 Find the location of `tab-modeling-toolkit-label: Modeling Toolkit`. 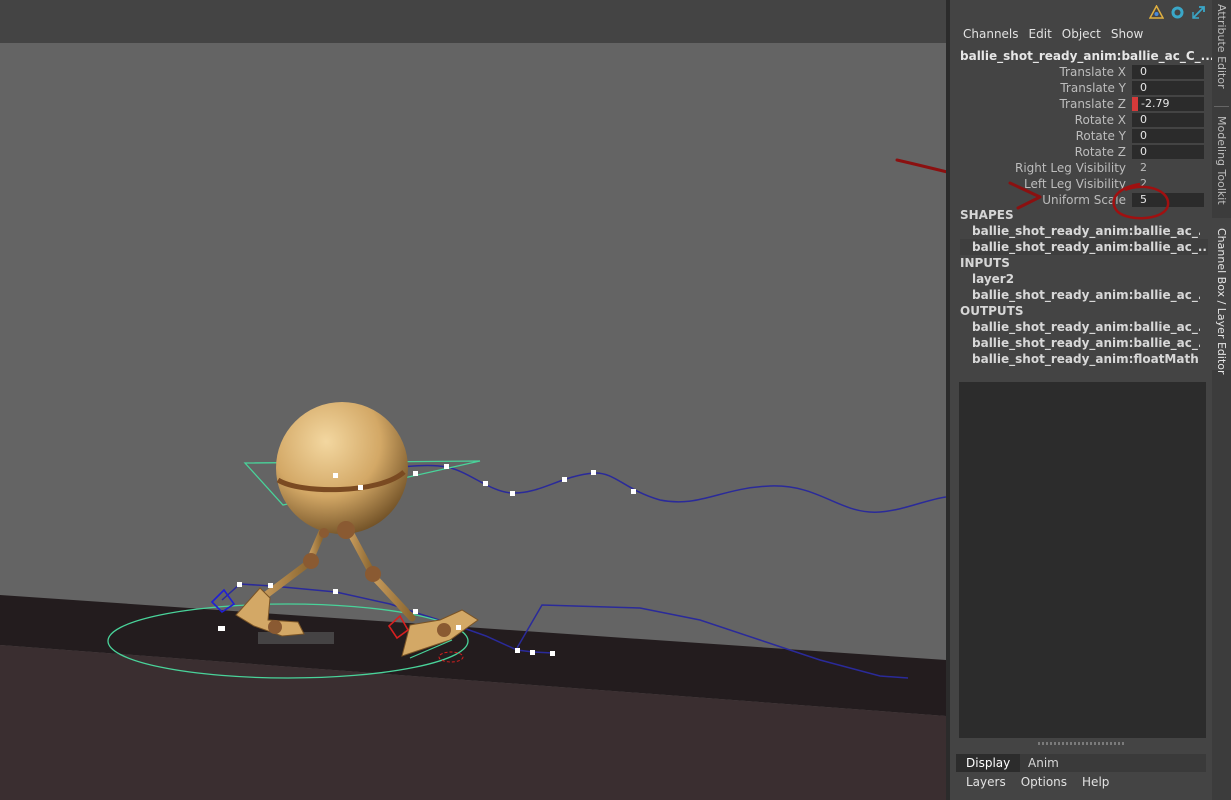

tab-modeling-toolkit-label: Modeling Toolkit is located at coordinates (1221, 160).